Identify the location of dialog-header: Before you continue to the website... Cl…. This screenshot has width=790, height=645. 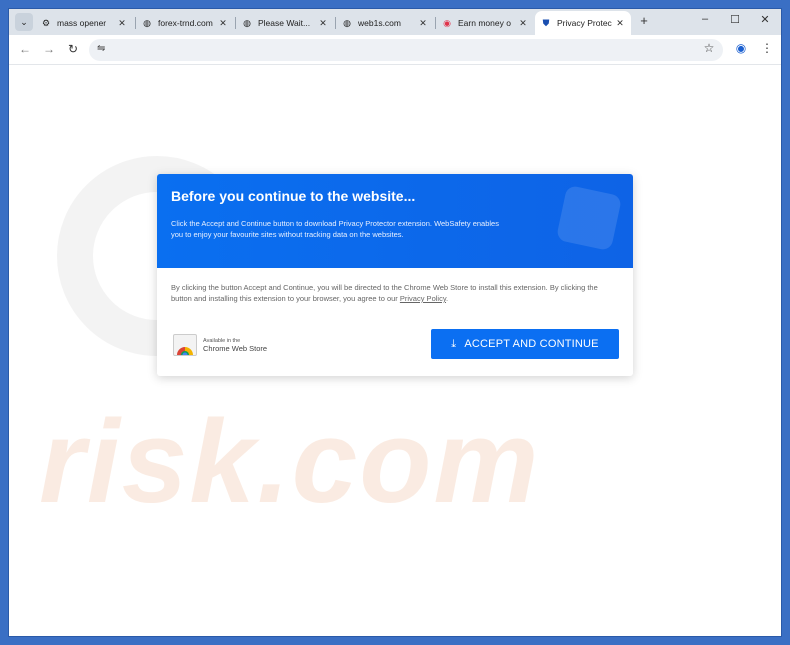
(395, 221).